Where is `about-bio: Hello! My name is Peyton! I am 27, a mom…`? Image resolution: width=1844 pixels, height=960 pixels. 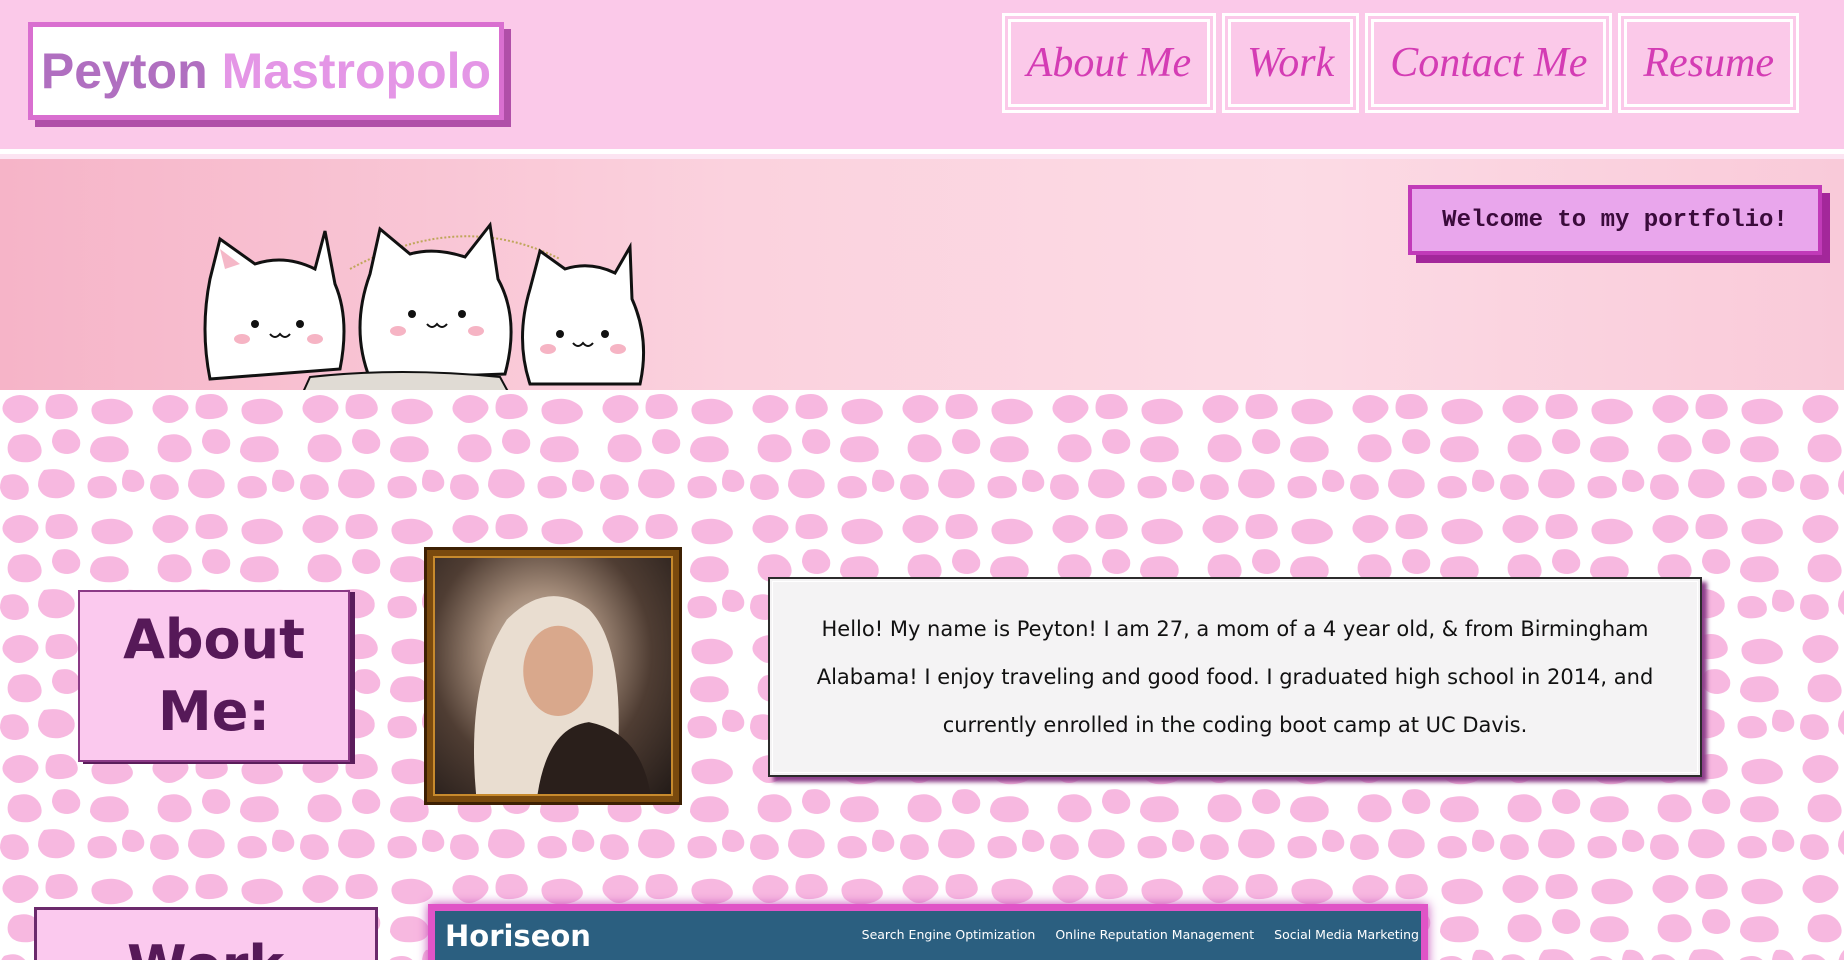 about-bio: Hello! My name is Peyton! I am 27, a mom… is located at coordinates (1235, 677).